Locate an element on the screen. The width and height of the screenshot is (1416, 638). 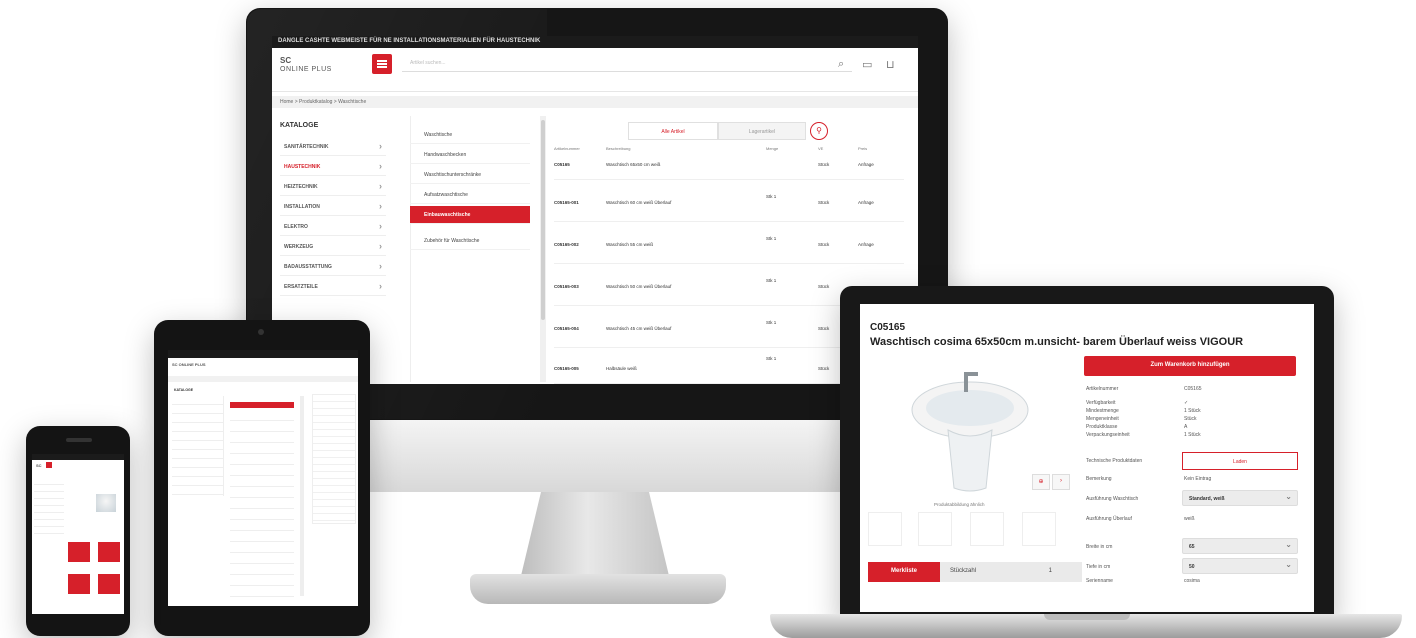
tablet-screen: SC ONLINE PLUS KATALOGE is located at coordinates (263, 478).